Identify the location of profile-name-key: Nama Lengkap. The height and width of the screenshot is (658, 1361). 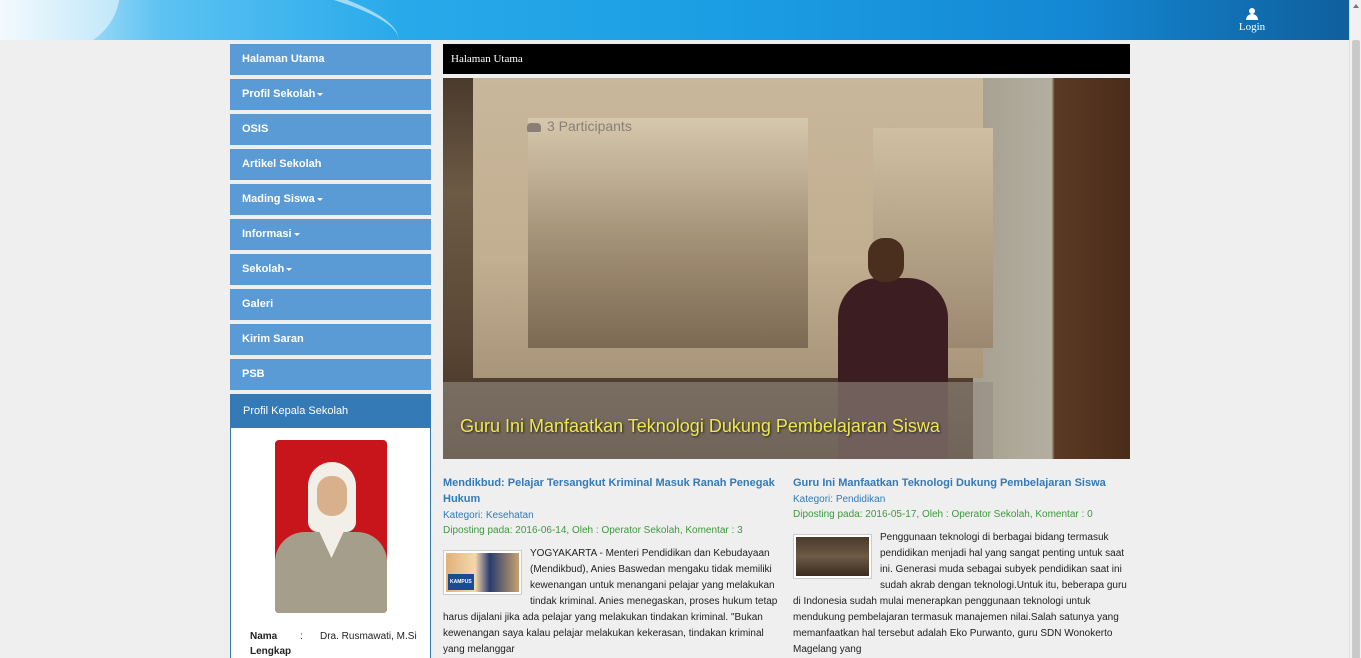
(271, 644).